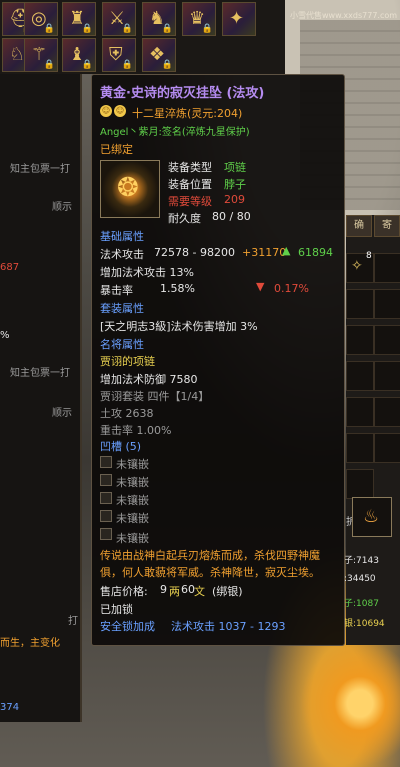  I want to click on crit-value: 1.58%, so click(177, 288).